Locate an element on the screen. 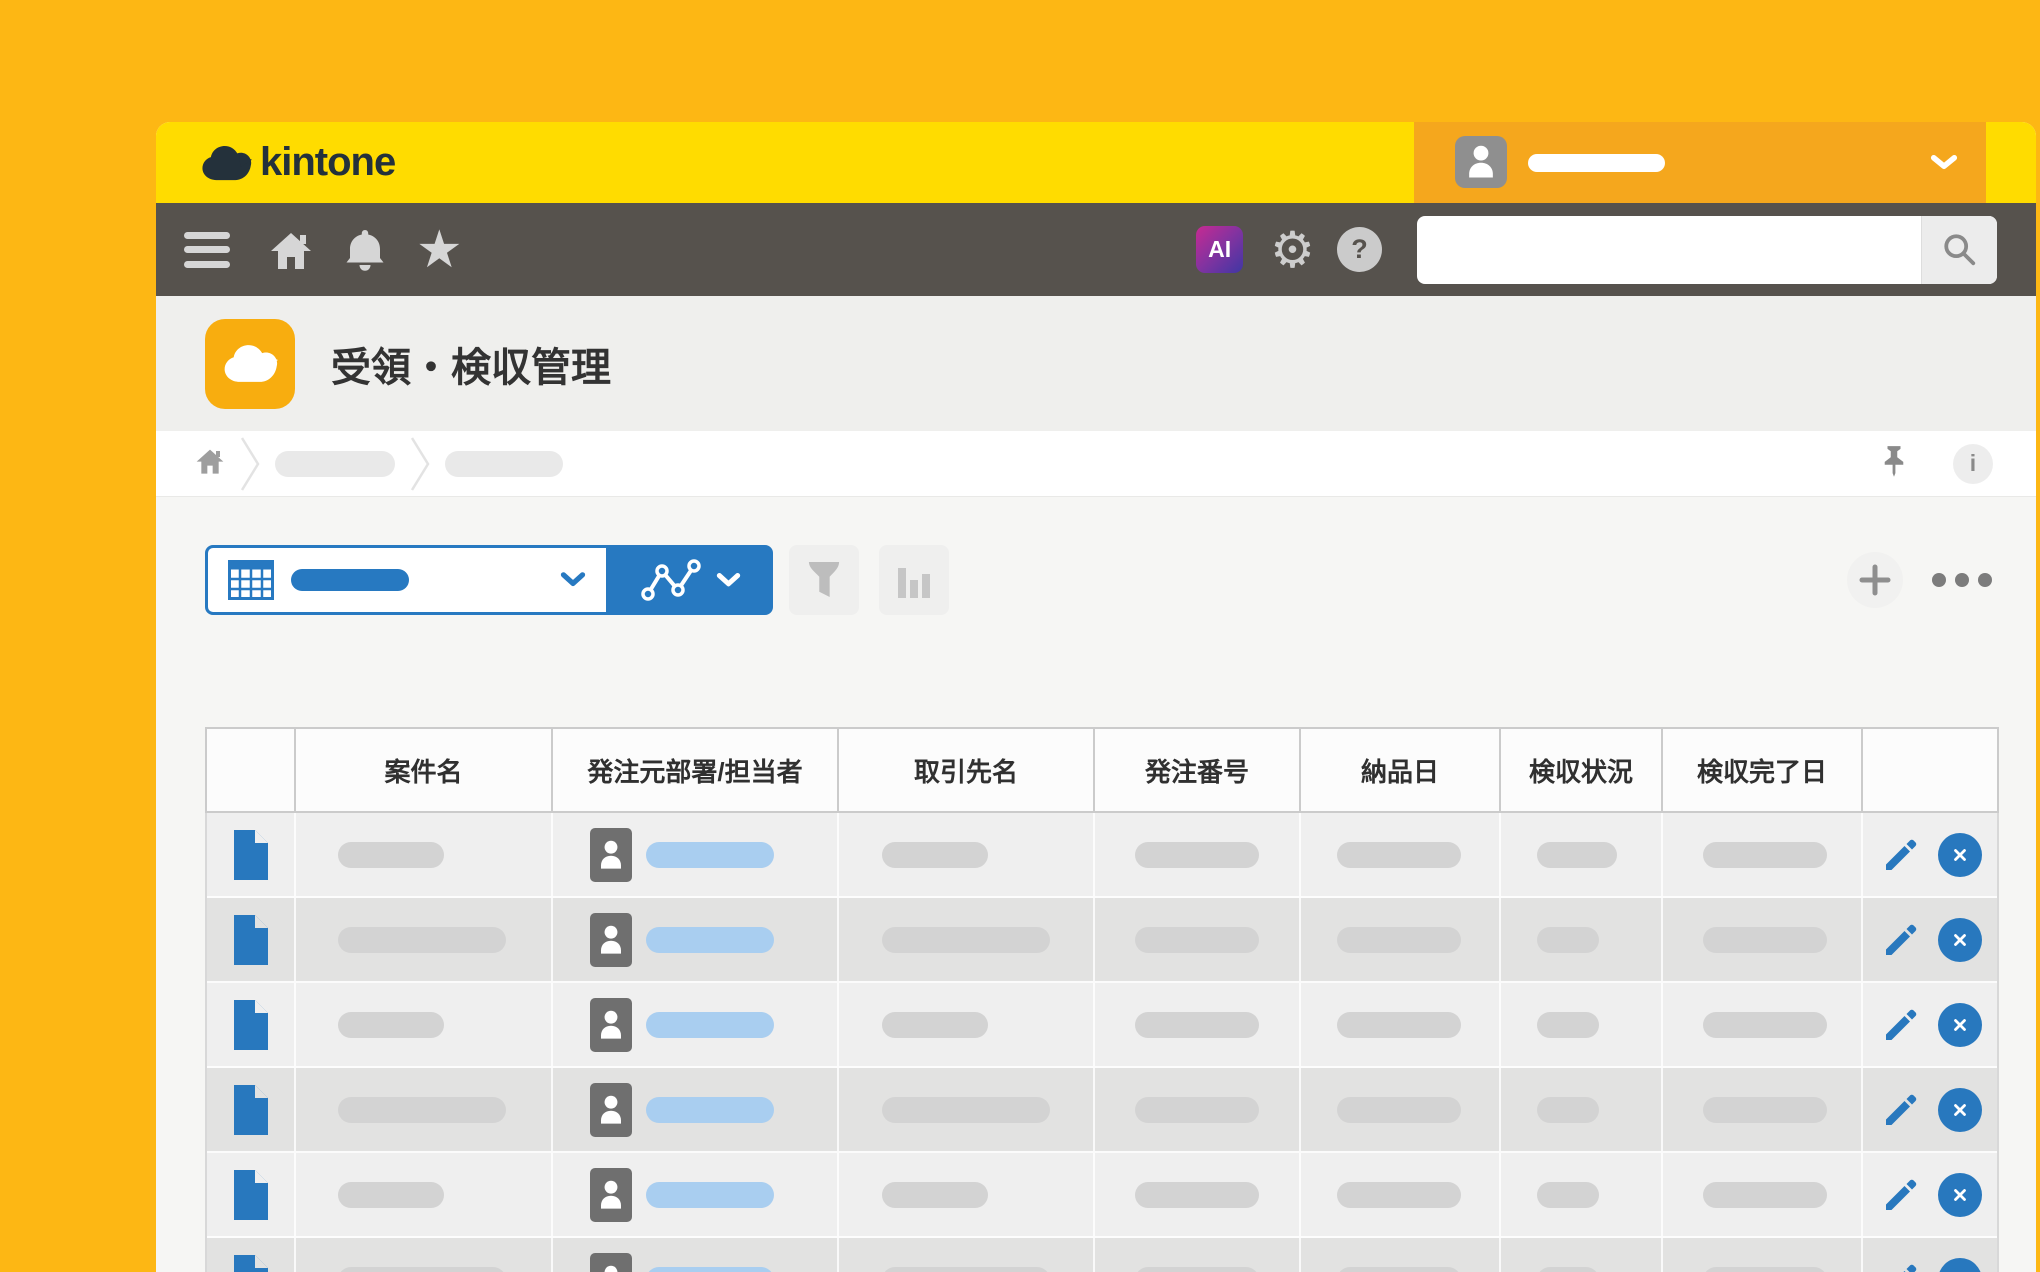  kintone-logo-text: kintone is located at coordinates (328, 162).